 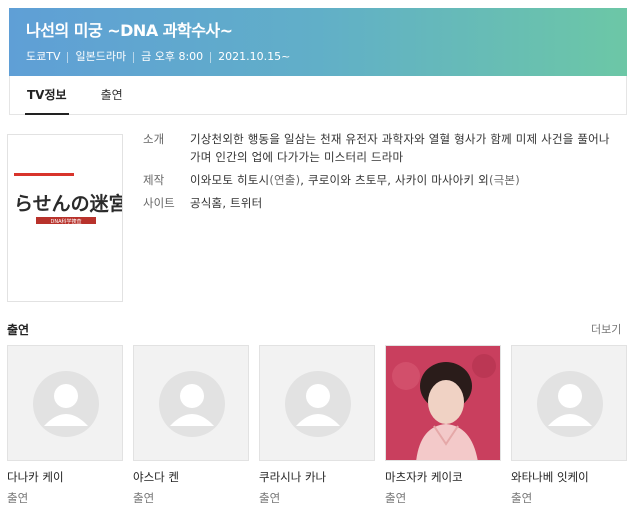 What do you see at coordinates (172, 56) in the screenshot?
I see `airtime-label: 금 오후 8:00` at bounding box center [172, 56].